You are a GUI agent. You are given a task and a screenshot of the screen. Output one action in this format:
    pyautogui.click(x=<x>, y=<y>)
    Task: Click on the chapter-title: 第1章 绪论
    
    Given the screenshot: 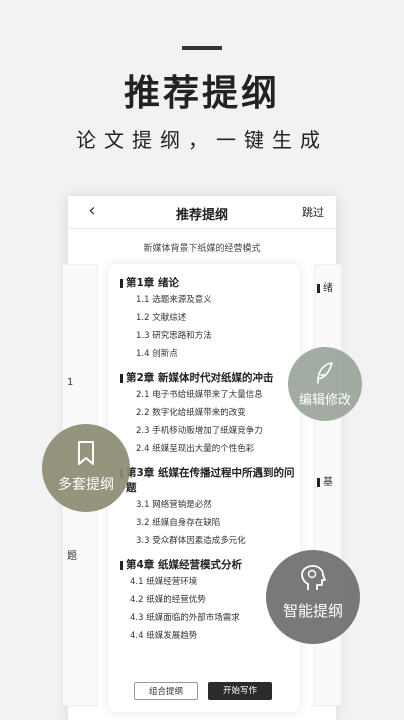 What is the action you would take?
    pyautogui.click(x=210, y=283)
    